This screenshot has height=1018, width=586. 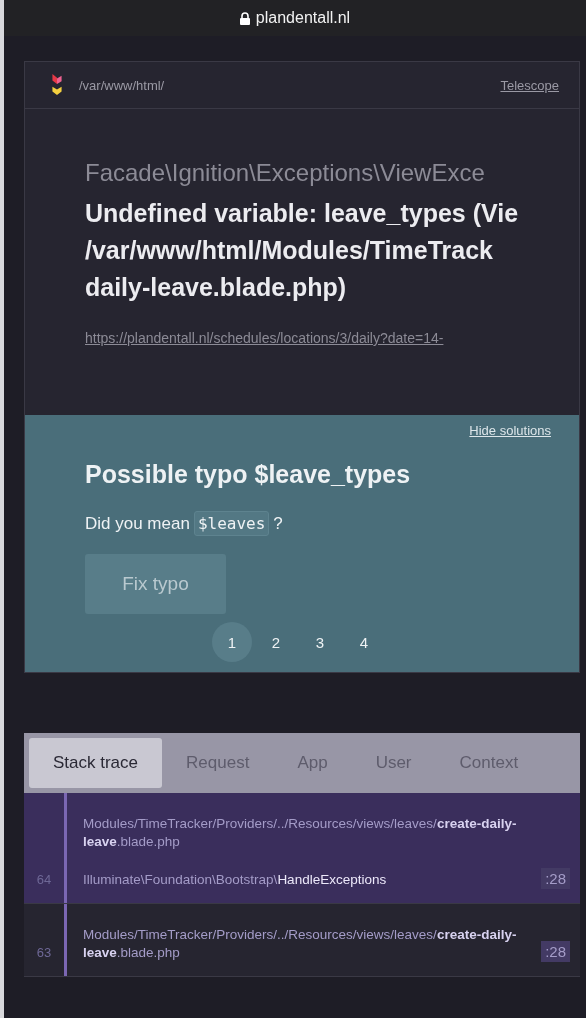 What do you see at coordinates (320, 642) in the screenshot?
I see `page-button: 3` at bounding box center [320, 642].